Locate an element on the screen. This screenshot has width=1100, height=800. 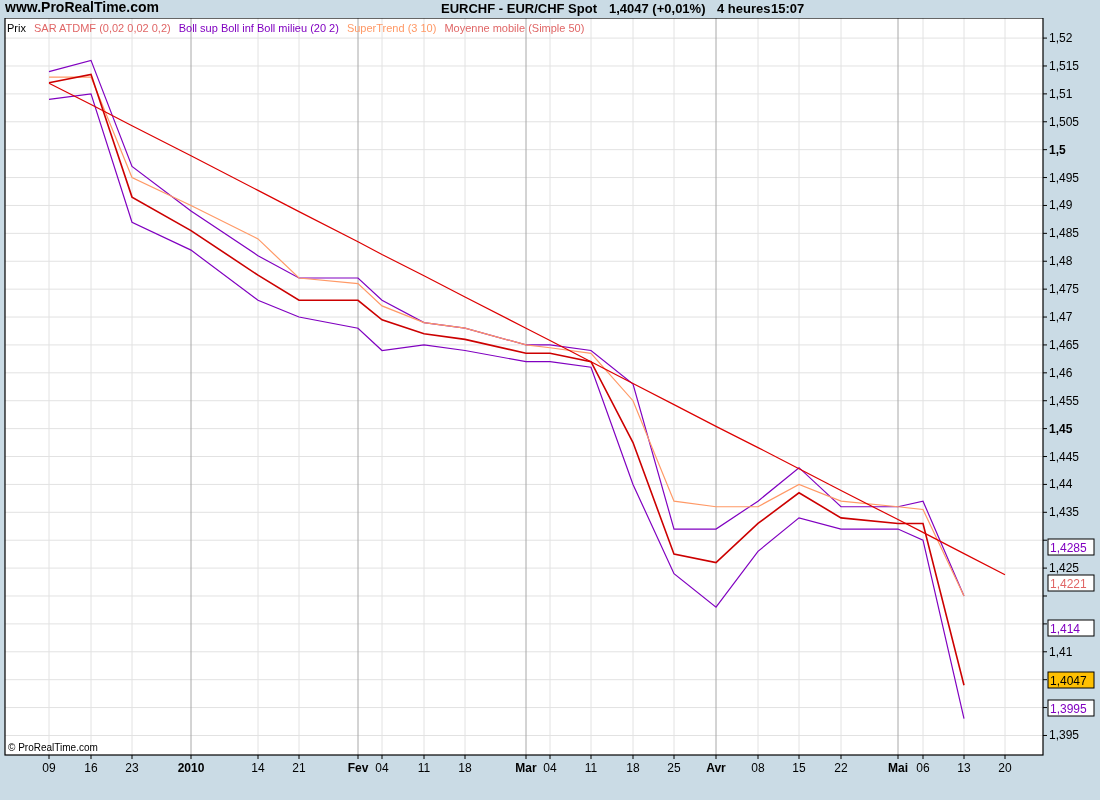
x-axis-label: 06 is located at coordinates (923, 768).